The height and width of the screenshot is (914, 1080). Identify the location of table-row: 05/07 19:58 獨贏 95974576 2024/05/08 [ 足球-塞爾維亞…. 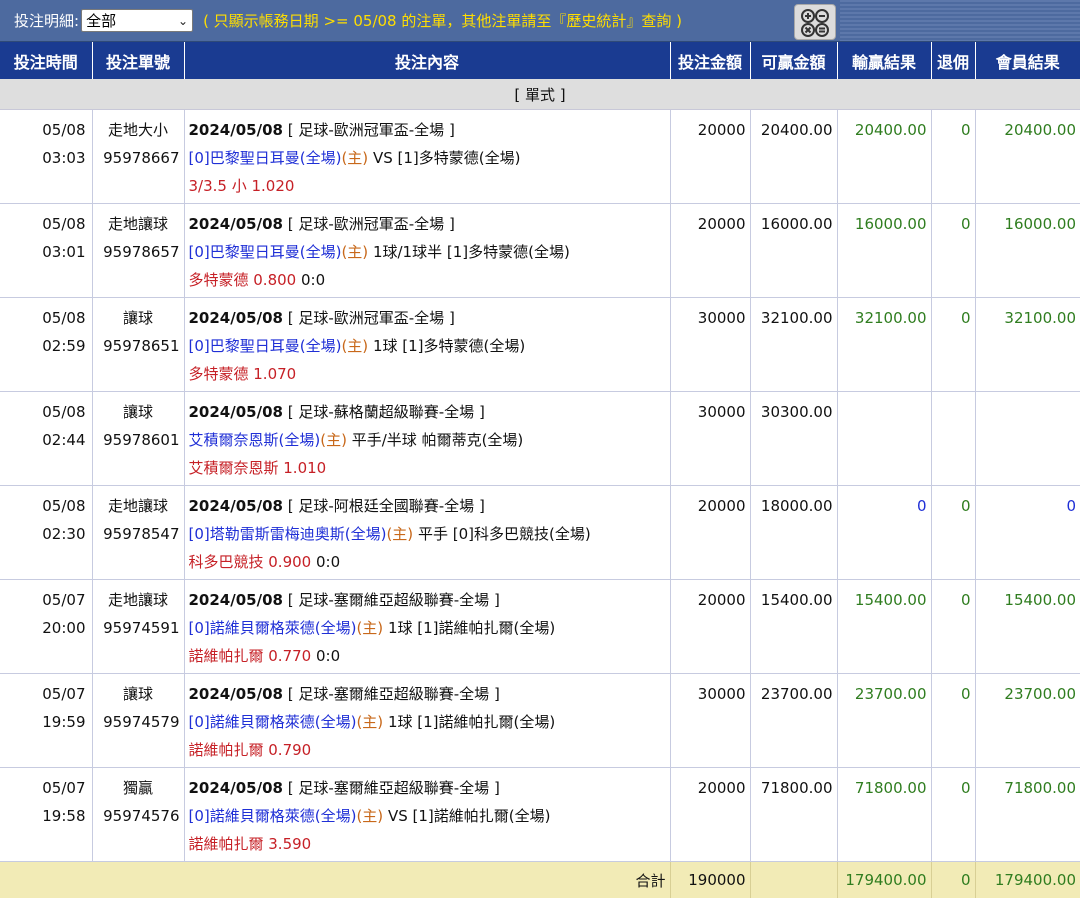
(540, 814).